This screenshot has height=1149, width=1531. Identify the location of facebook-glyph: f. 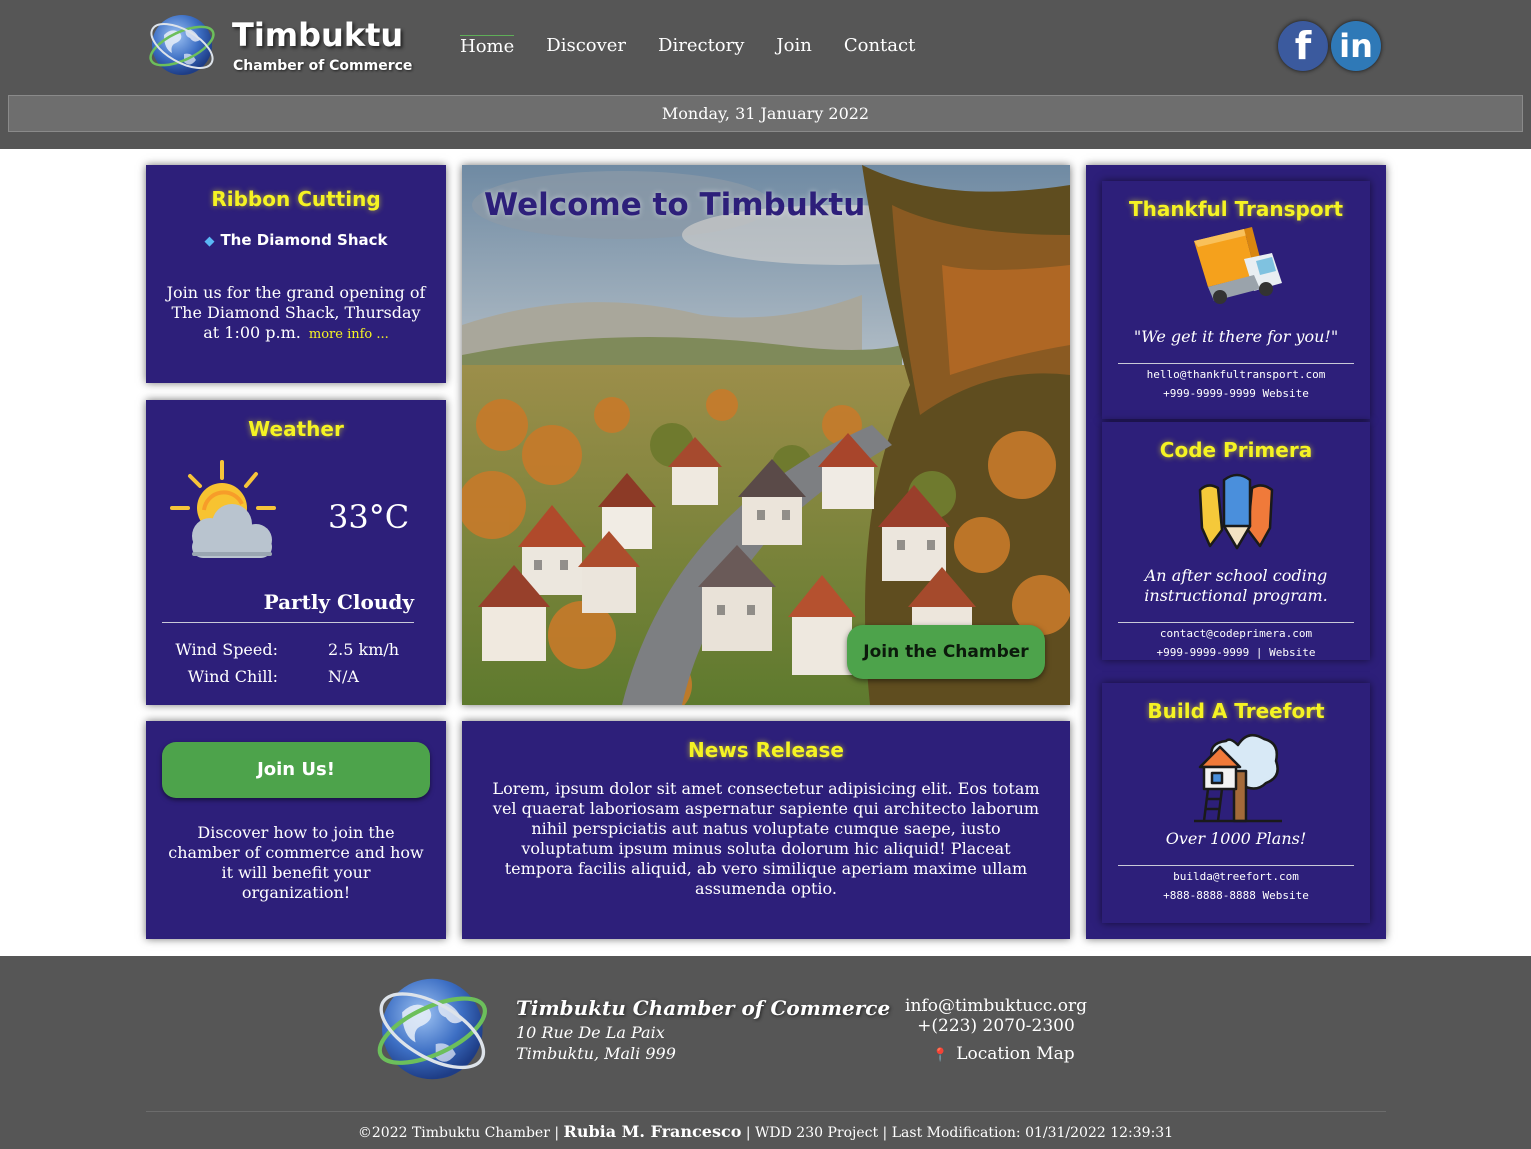
(1303, 46).